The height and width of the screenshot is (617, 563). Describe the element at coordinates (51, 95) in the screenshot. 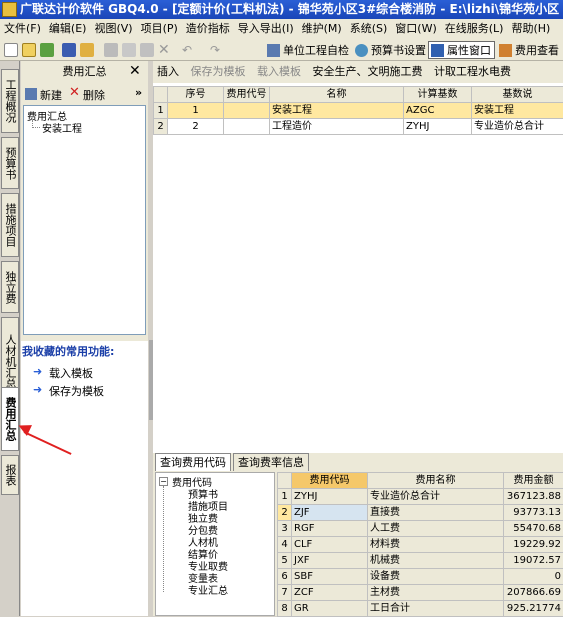

I see `new-button: 新建` at that location.